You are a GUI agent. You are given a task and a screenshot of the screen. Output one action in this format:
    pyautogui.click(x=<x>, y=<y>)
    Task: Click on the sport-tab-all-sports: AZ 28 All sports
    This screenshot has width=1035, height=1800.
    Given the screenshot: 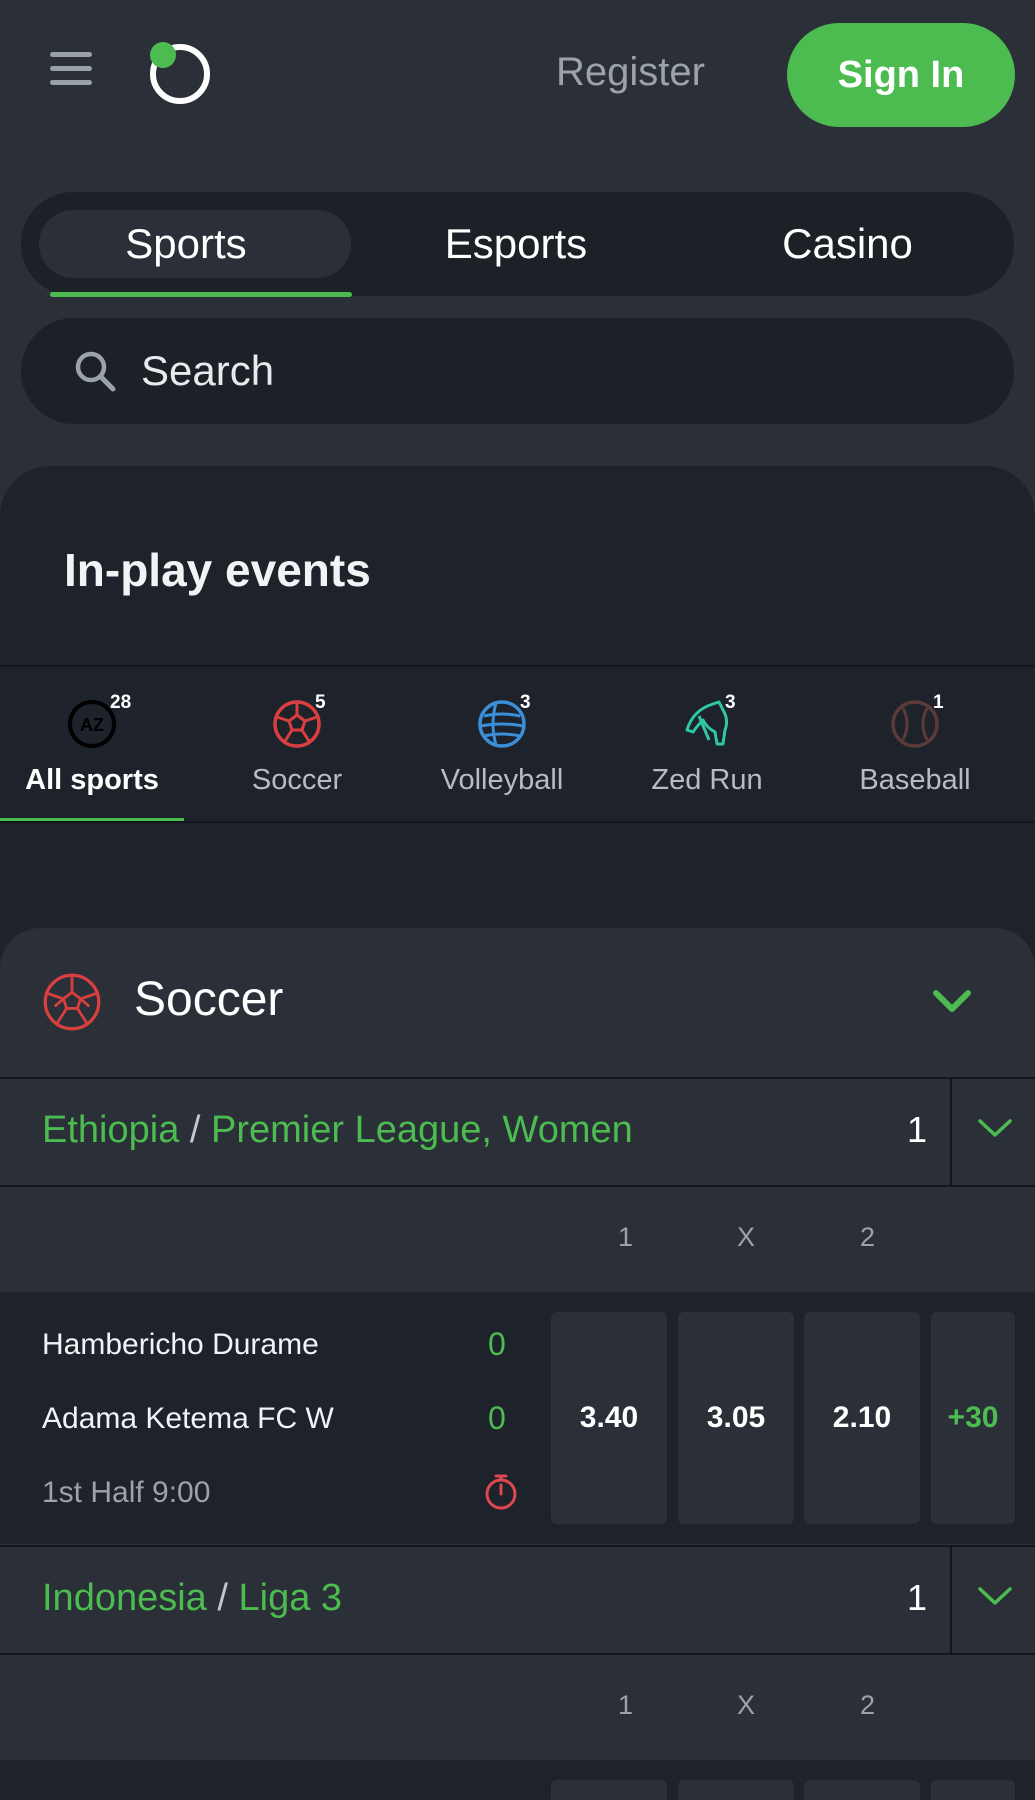 What is the action you would take?
    pyautogui.click(x=92, y=744)
    